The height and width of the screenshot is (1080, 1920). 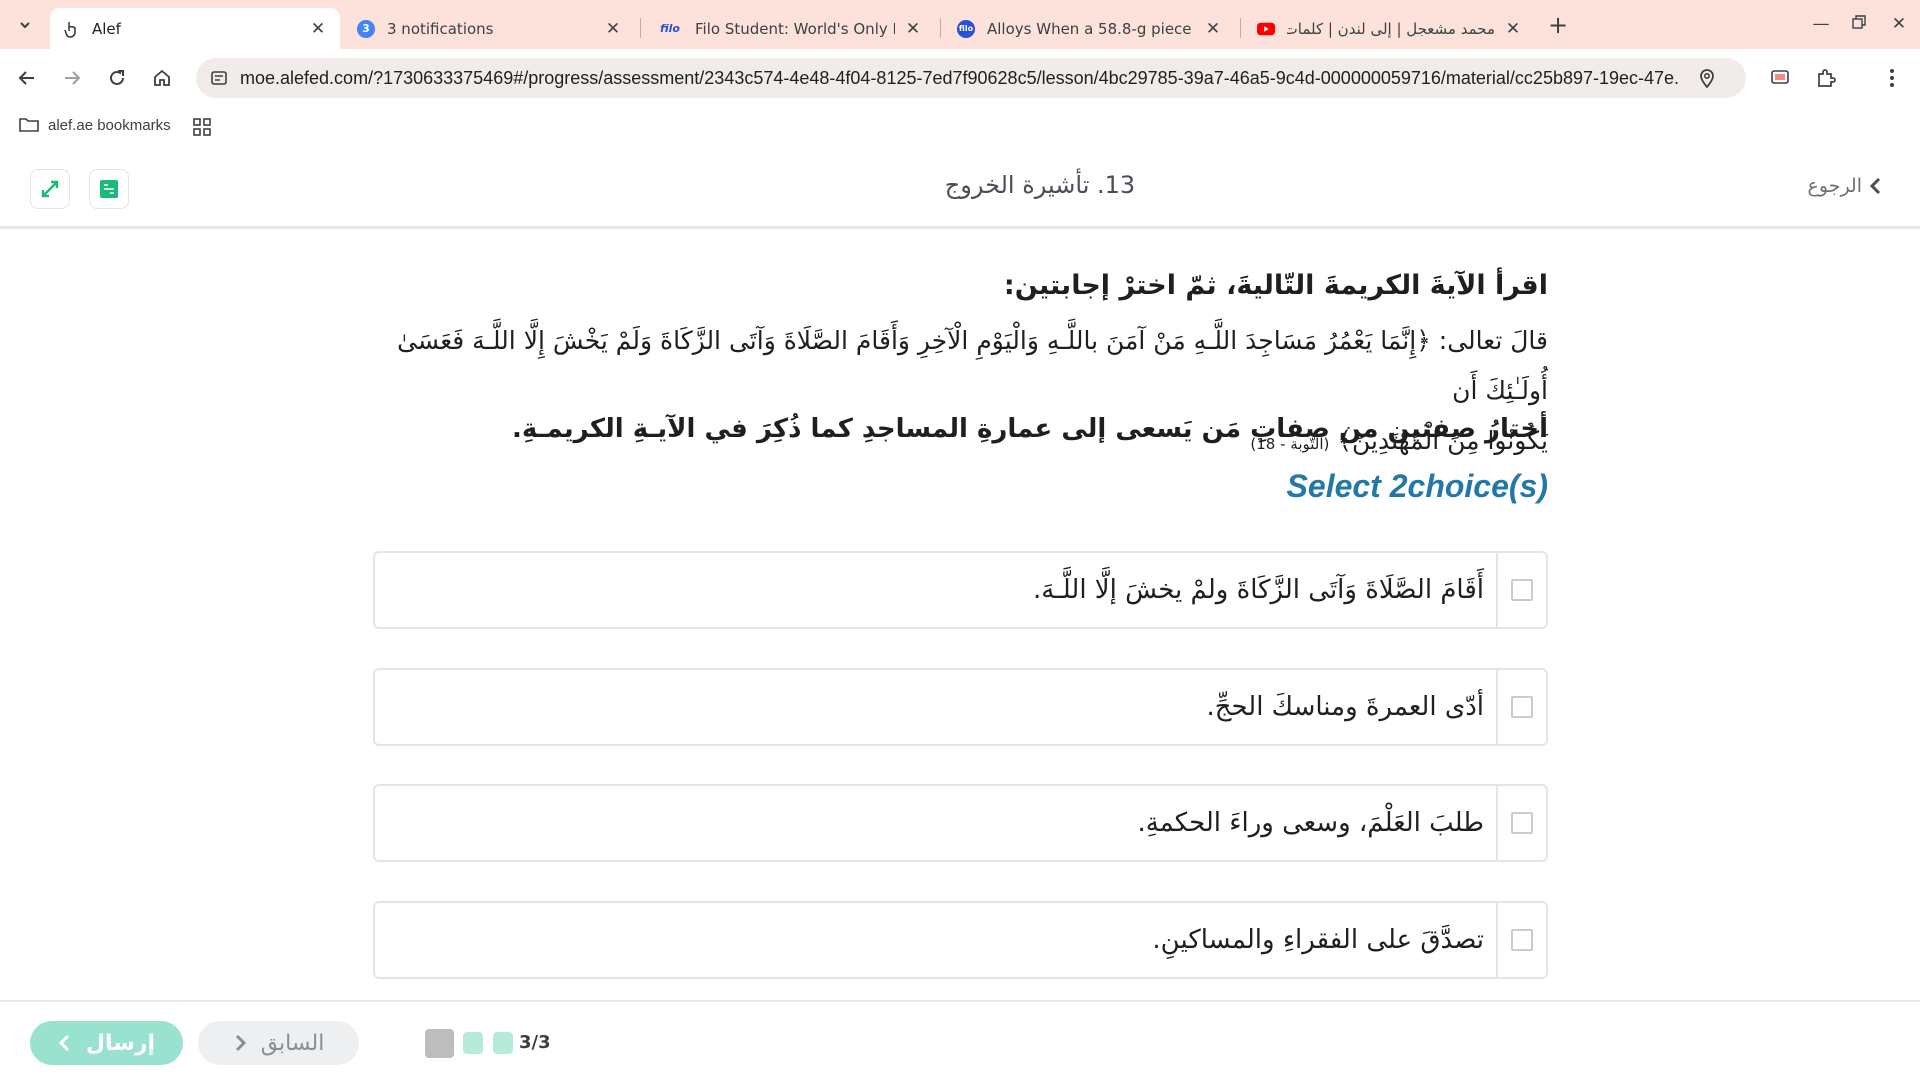 I want to click on submit-button: إرسال, so click(x=106, y=1043).